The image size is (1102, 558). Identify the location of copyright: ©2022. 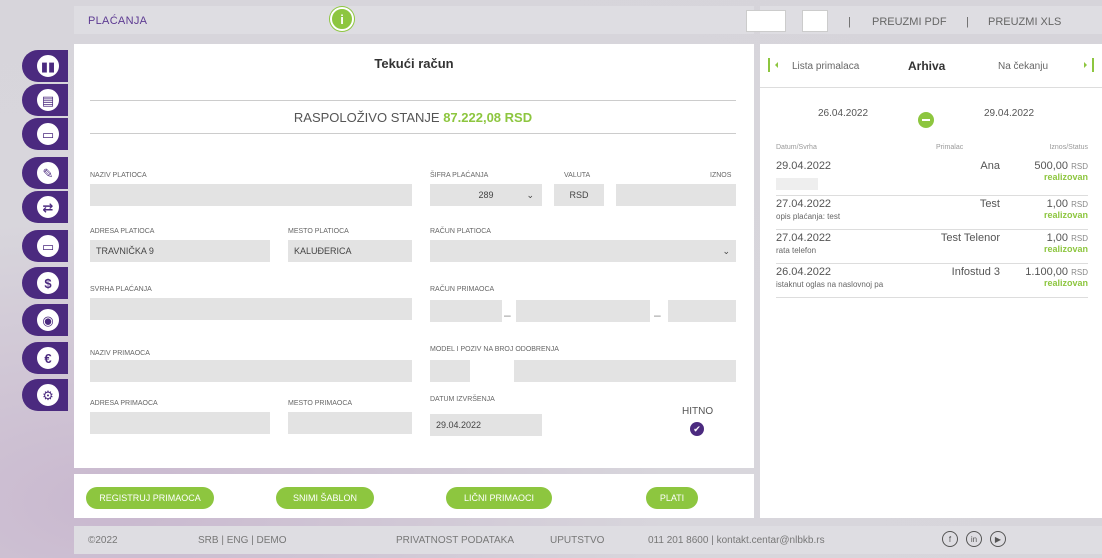
(103, 540).